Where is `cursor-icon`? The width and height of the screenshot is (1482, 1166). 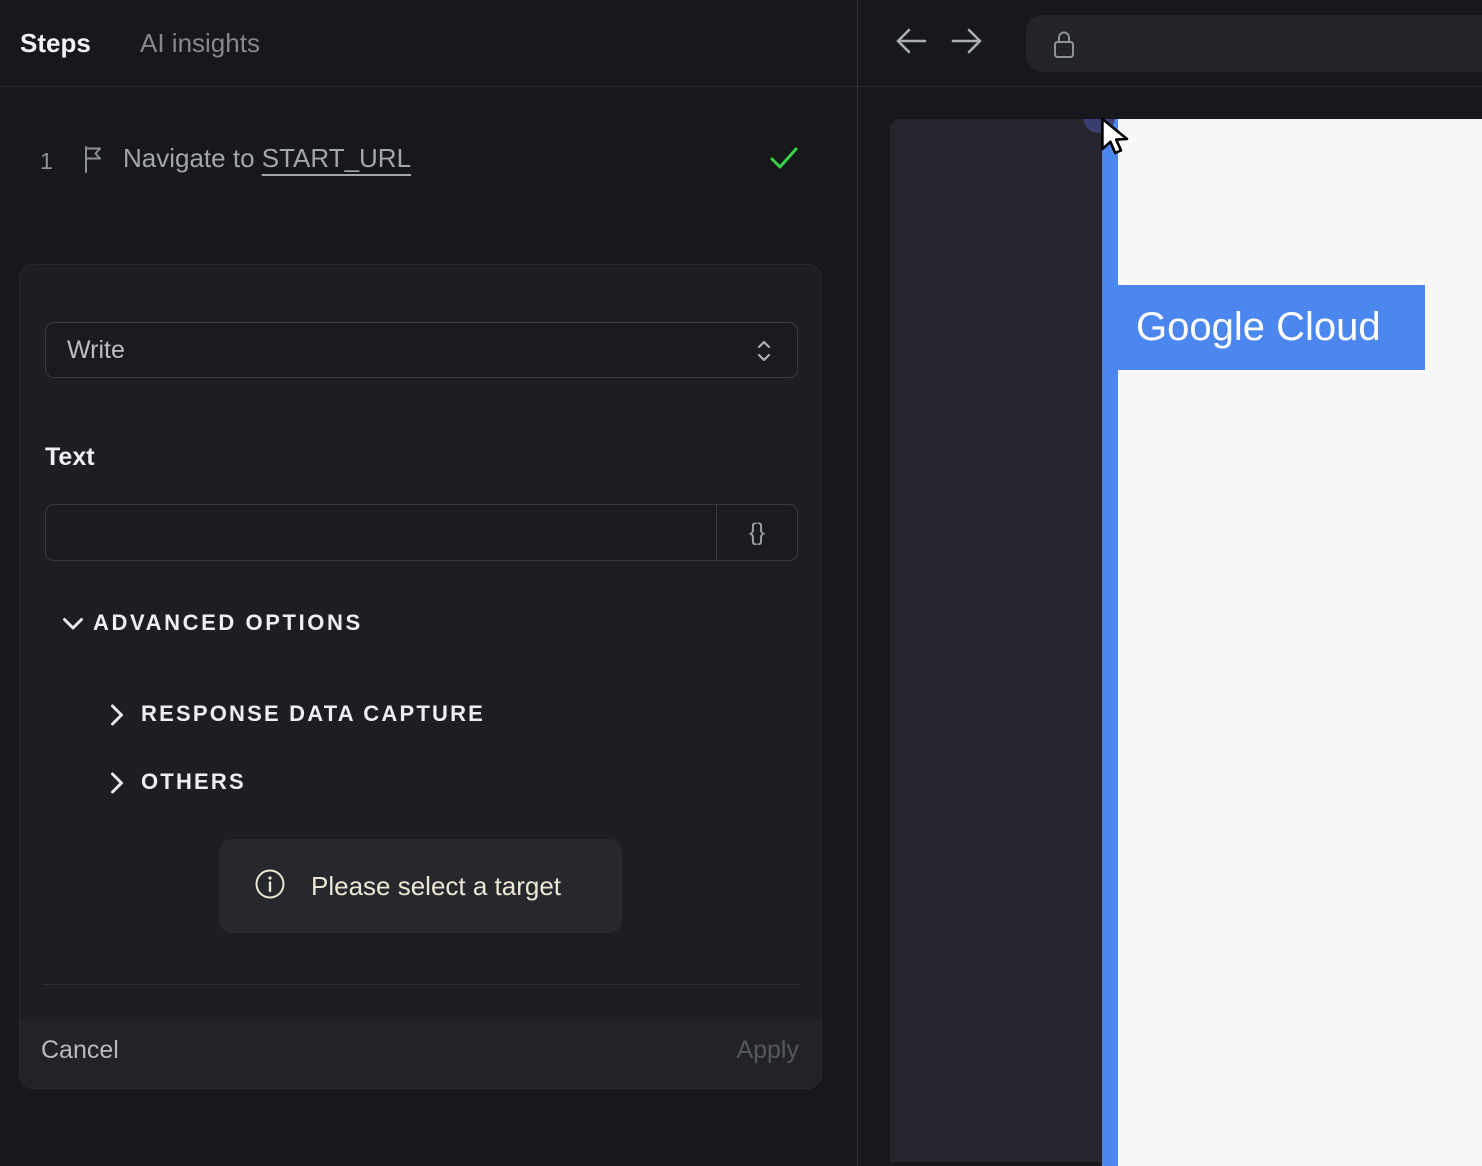 cursor-icon is located at coordinates (1118, 140).